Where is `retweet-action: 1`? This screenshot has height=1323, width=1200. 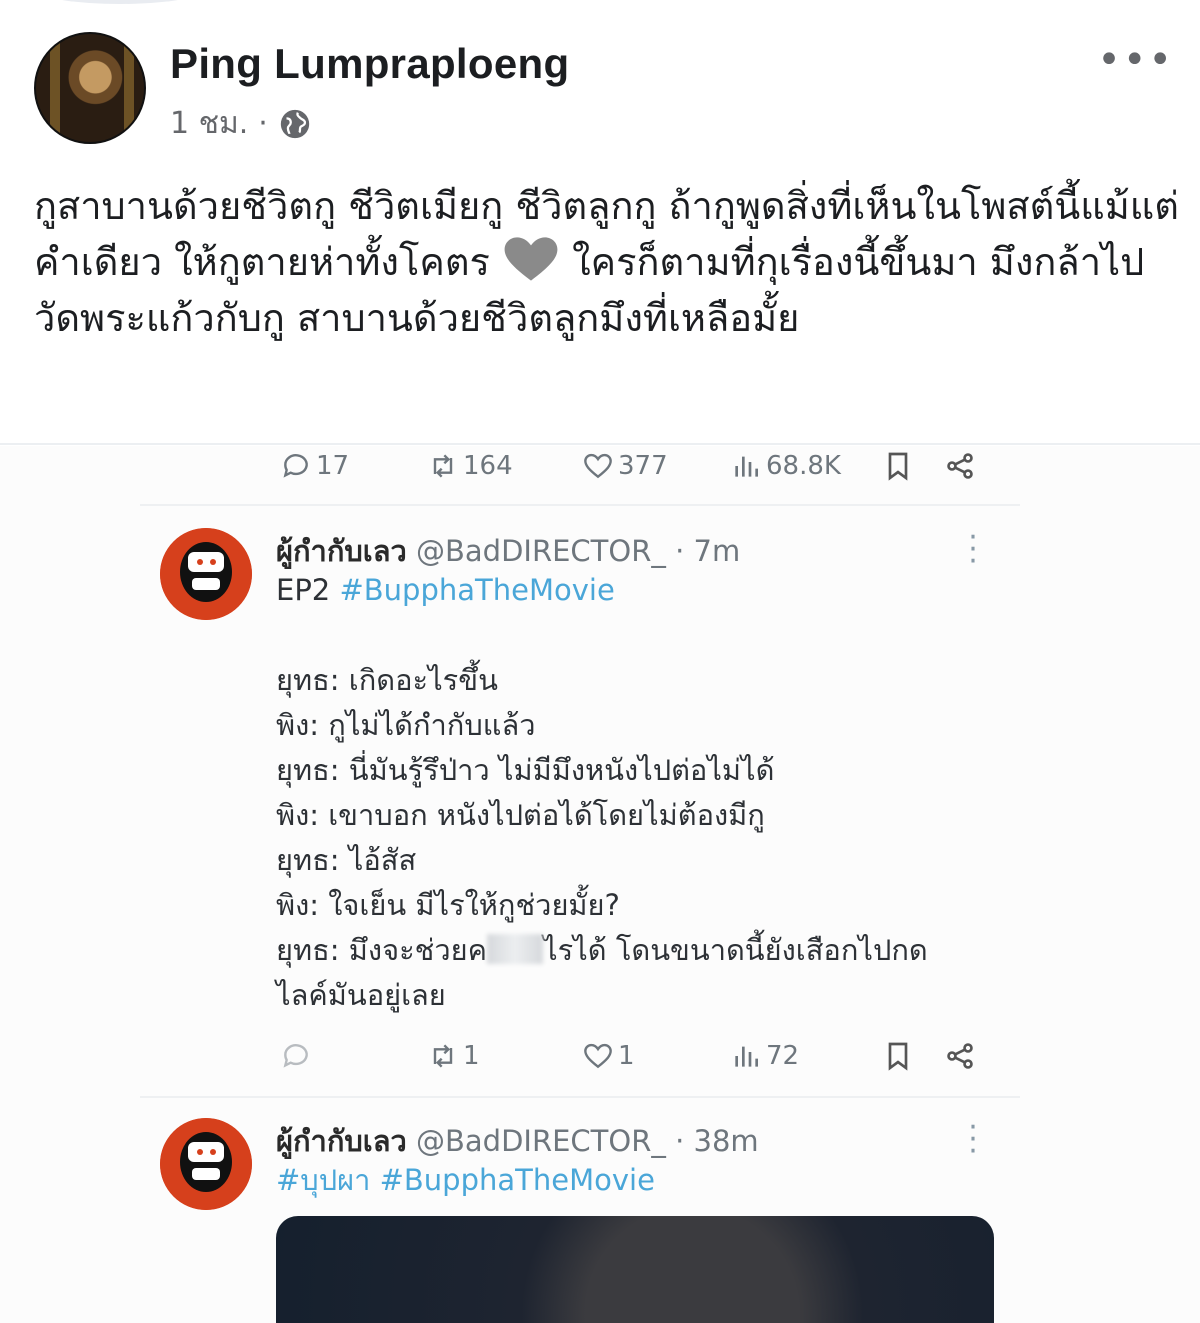 retweet-action: 1 is located at coordinates (453, 1056).